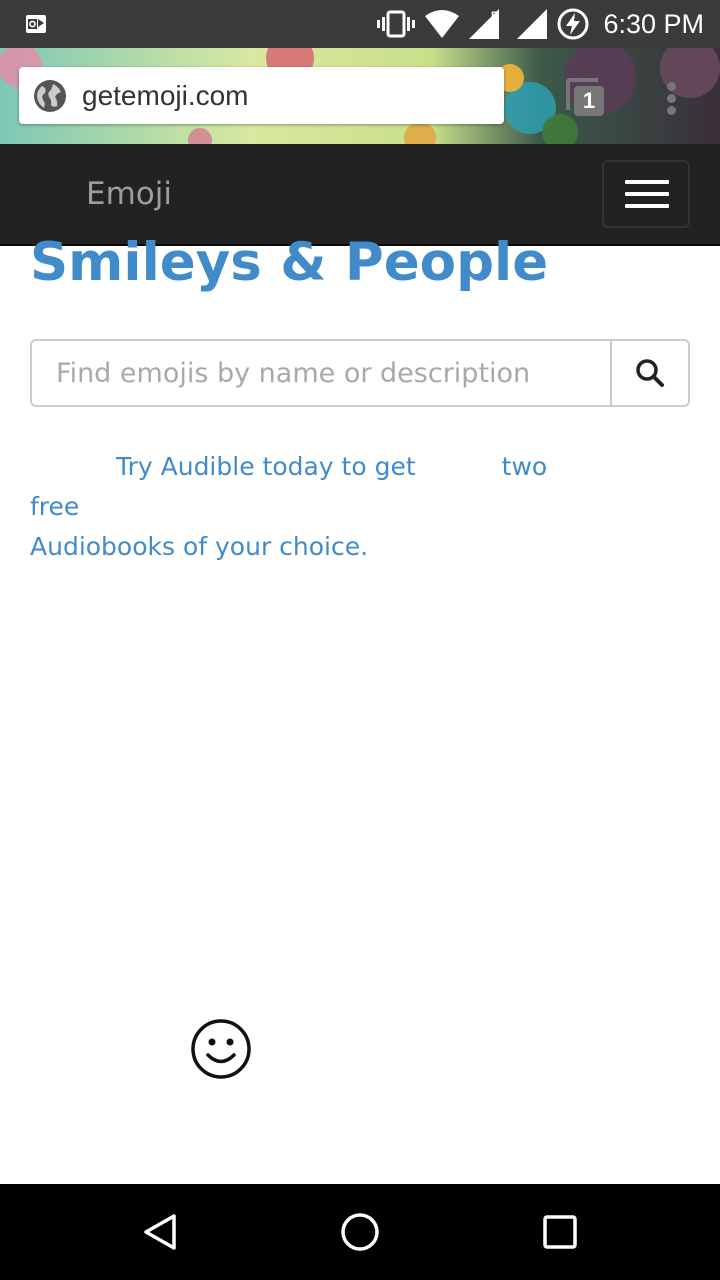  I want to click on url-bar: getemoji.com, so click(261, 95).